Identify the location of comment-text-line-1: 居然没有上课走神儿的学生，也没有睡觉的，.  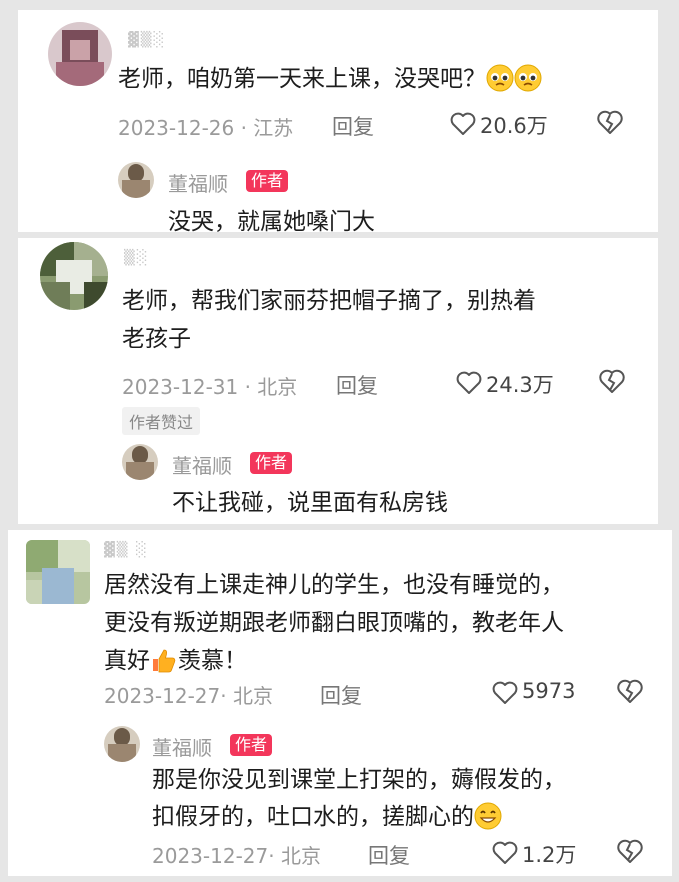
(334, 585).